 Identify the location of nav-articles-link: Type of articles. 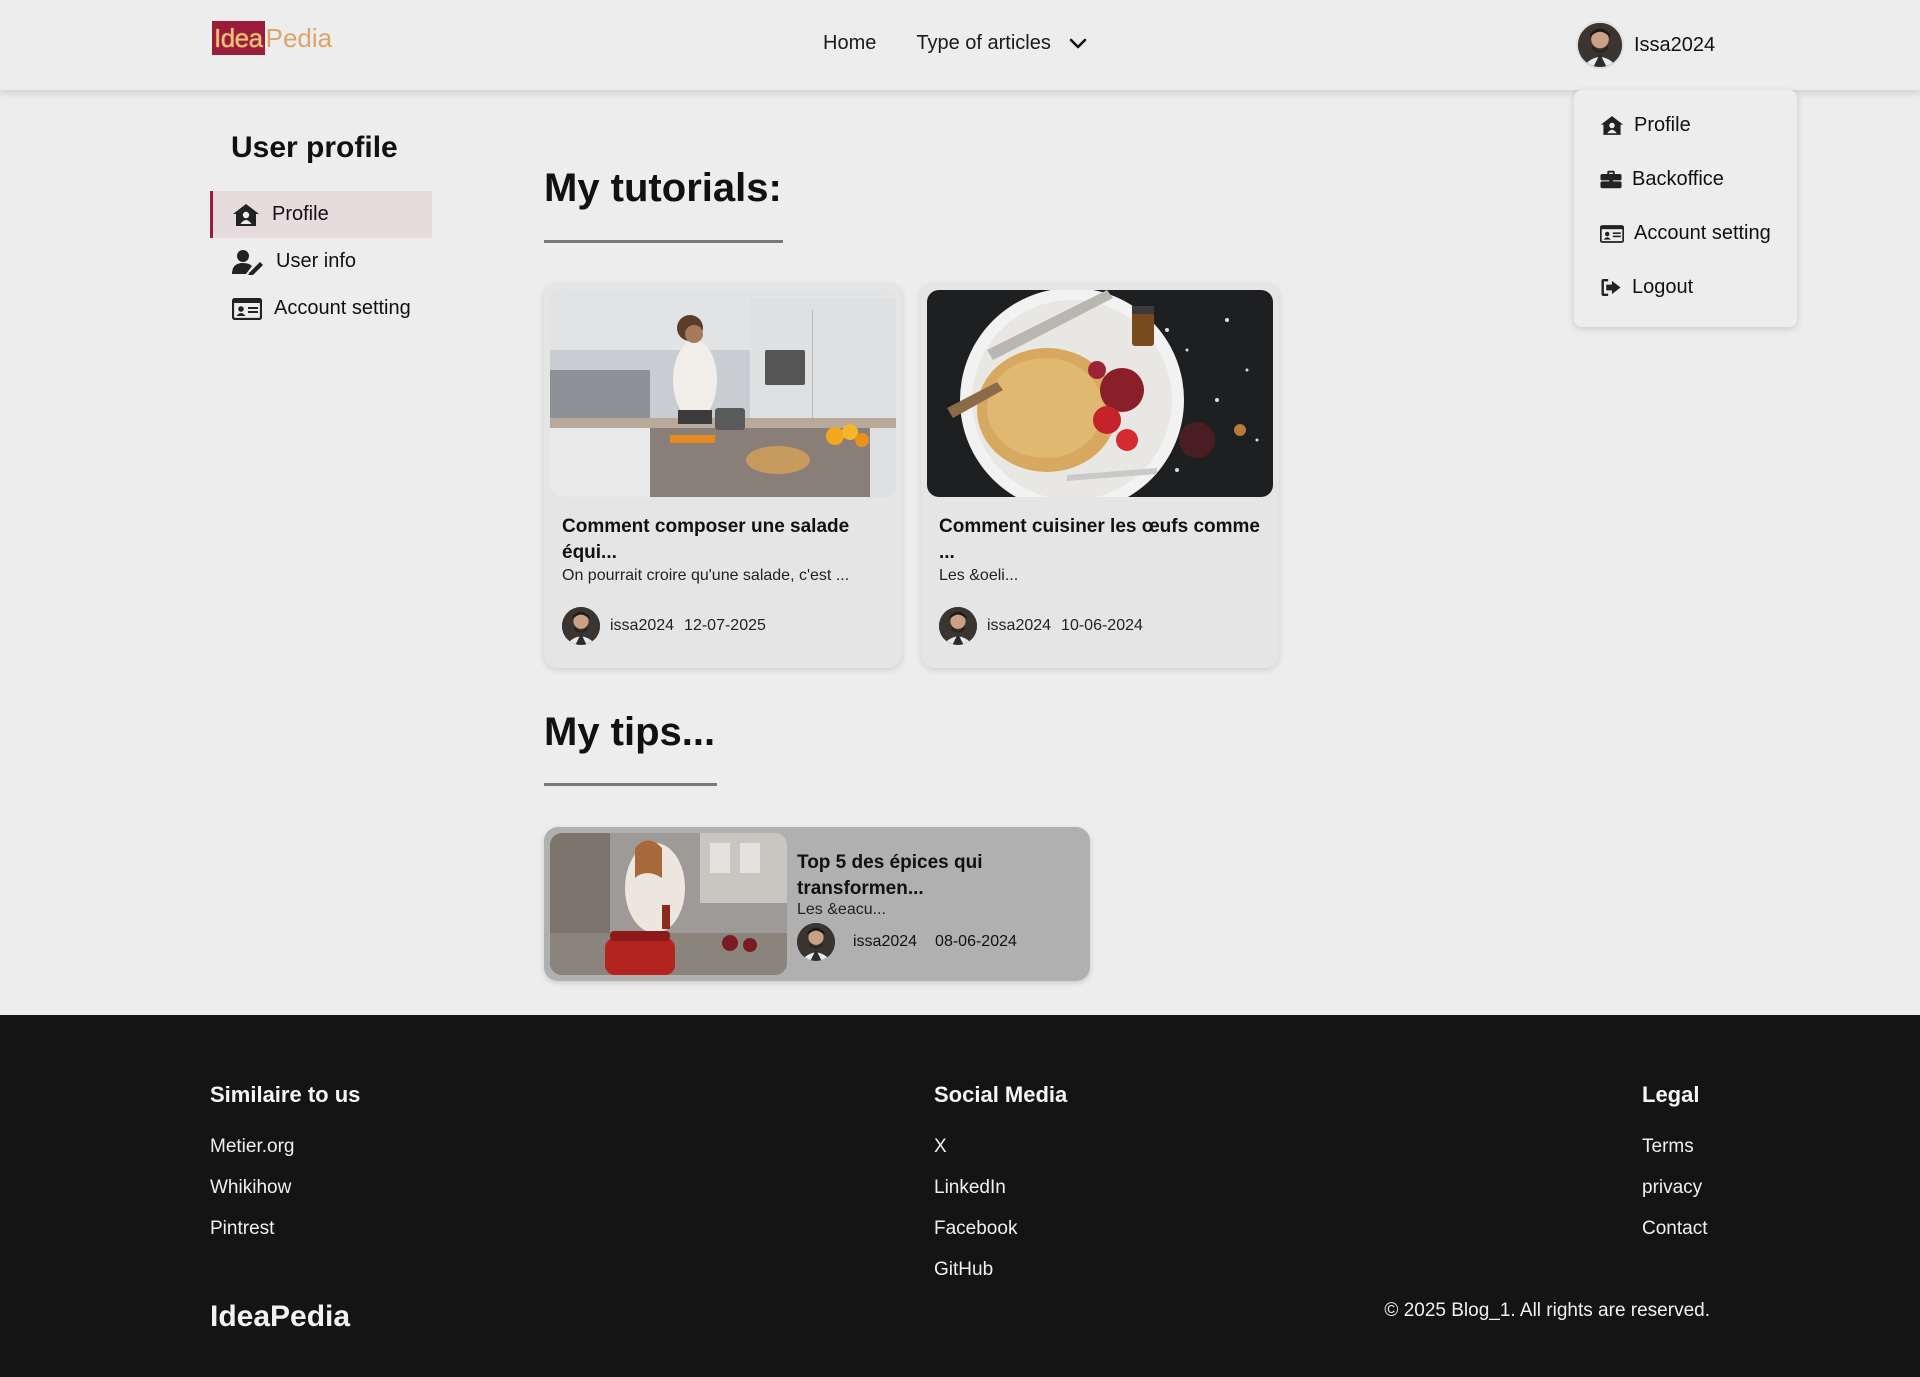
(983, 43).